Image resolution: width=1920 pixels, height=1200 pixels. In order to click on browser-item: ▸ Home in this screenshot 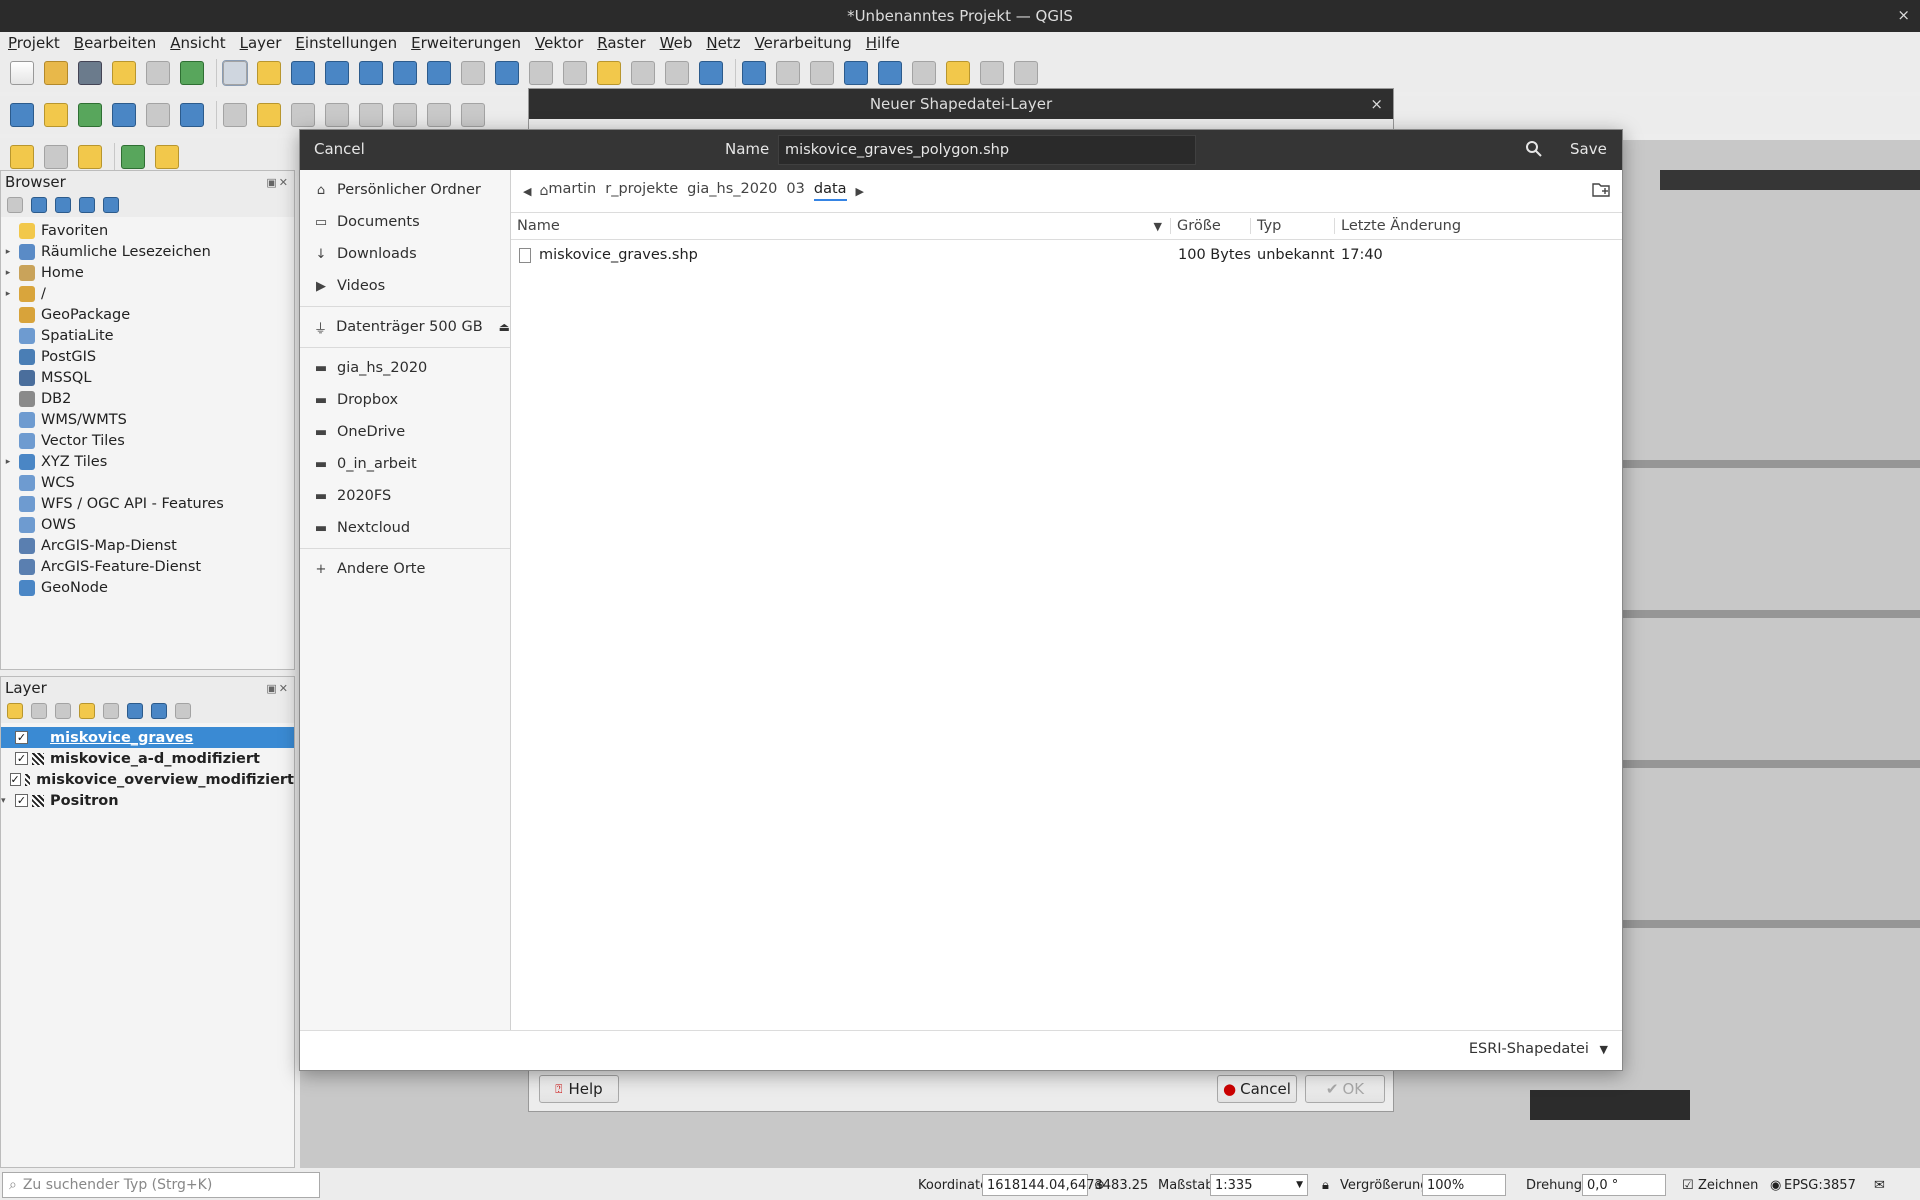, I will do `click(147, 272)`.